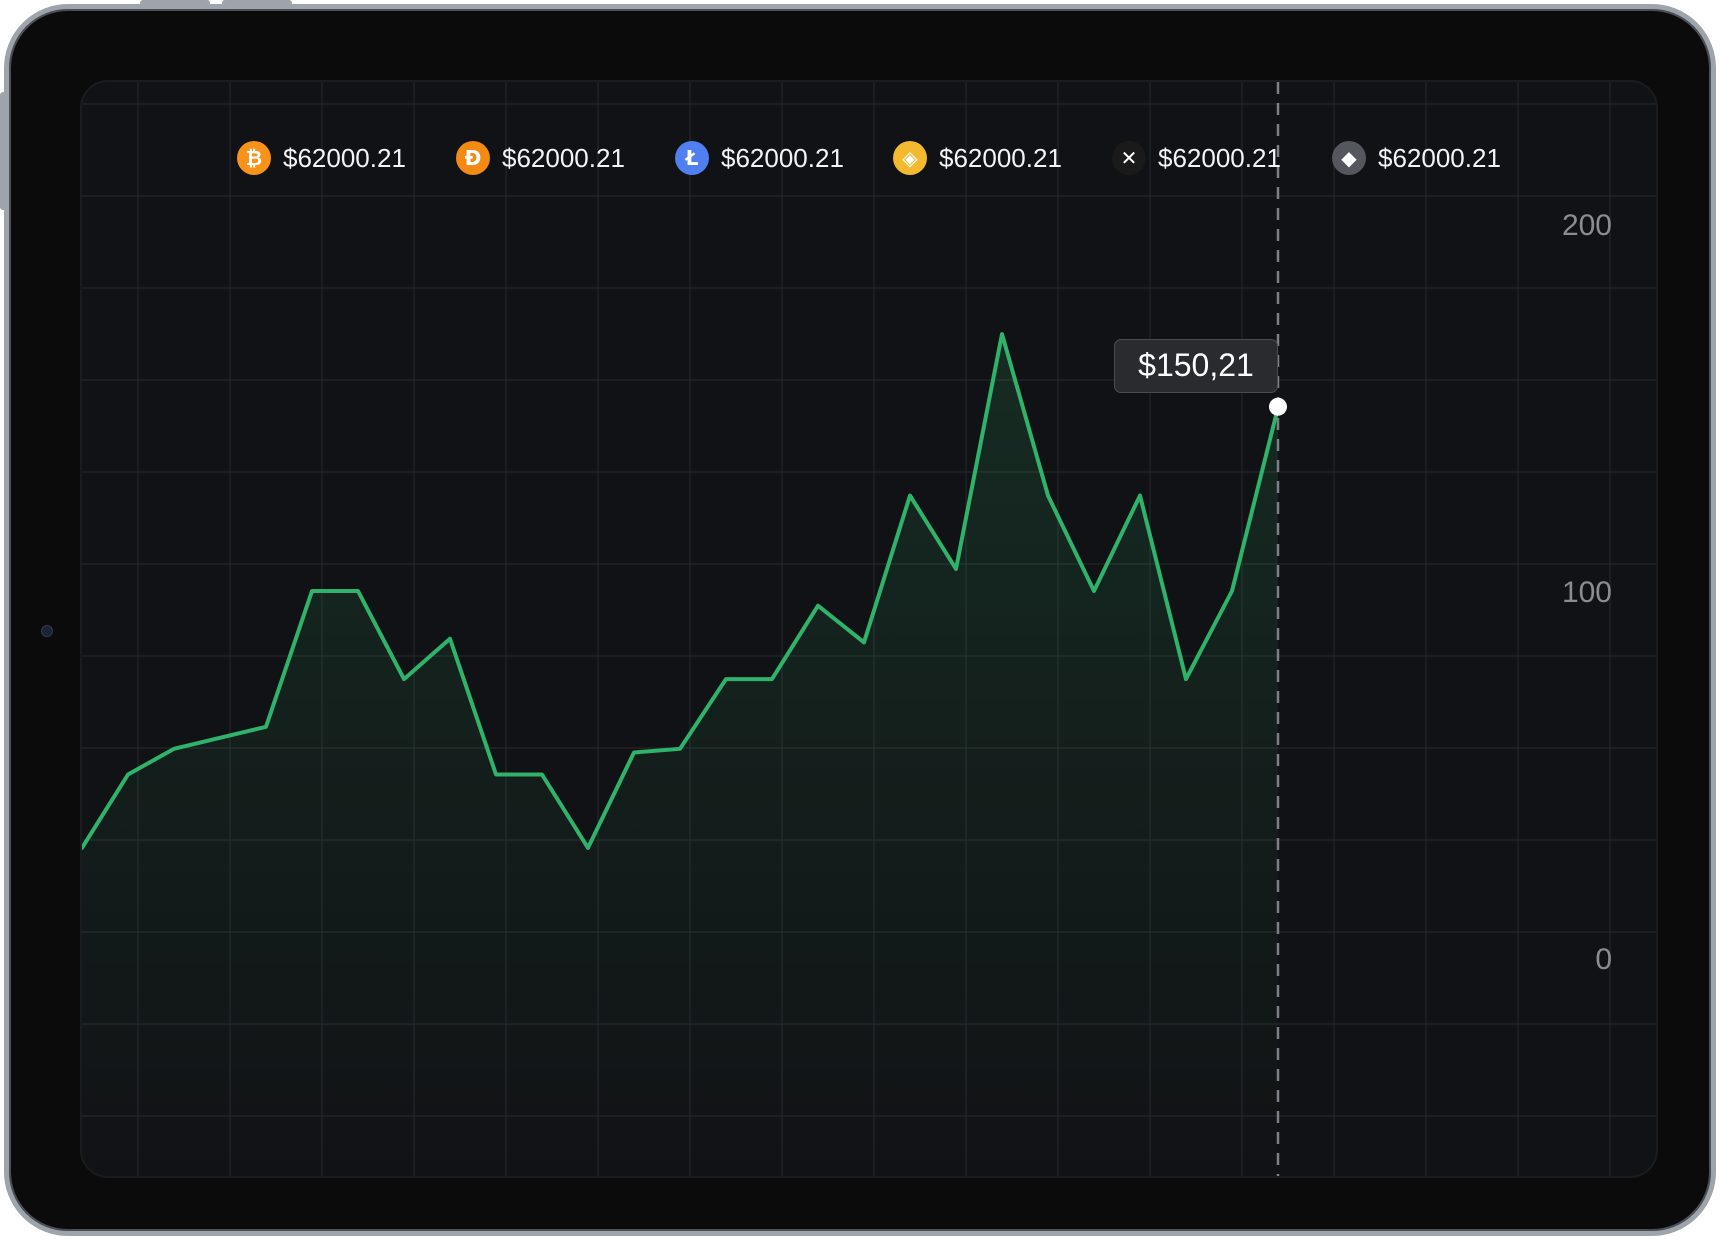 This screenshot has width=1720, height=1240. What do you see at coordinates (910, 158) in the screenshot?
I see `binance-icon: ◈` at bounding box center [910, 158].